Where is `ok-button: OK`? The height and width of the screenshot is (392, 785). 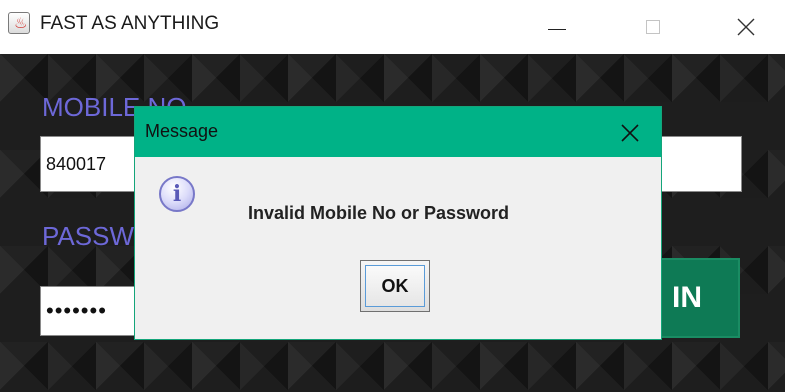 ok-button: OK is located at coordinates (395, 286).